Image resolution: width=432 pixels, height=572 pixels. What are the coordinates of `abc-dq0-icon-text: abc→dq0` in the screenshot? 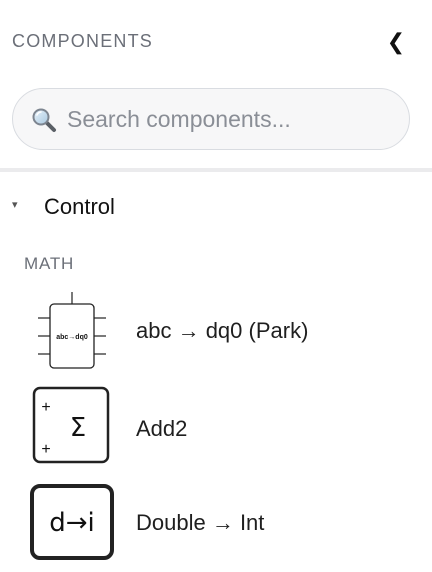 It's located at (72, 337).